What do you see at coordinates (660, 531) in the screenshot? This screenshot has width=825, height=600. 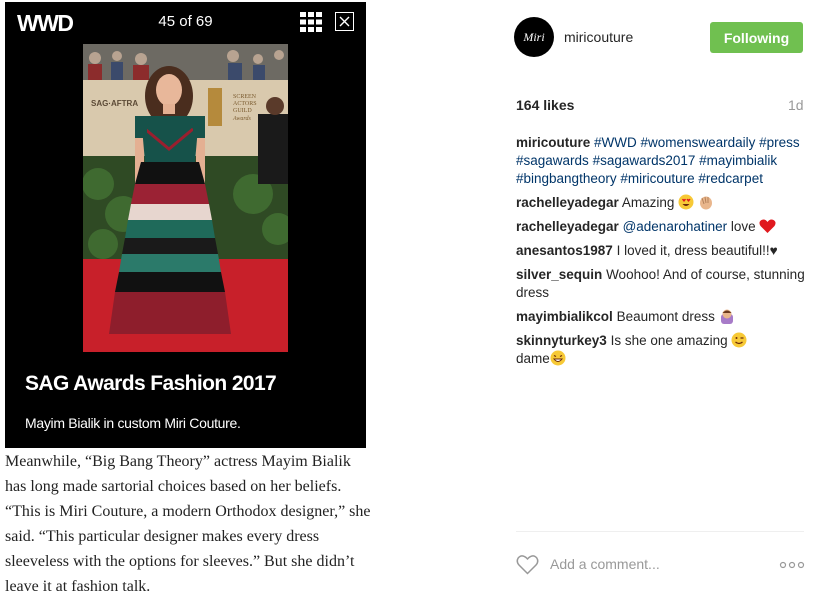 I see `divider` at bounding box center [660, 531].